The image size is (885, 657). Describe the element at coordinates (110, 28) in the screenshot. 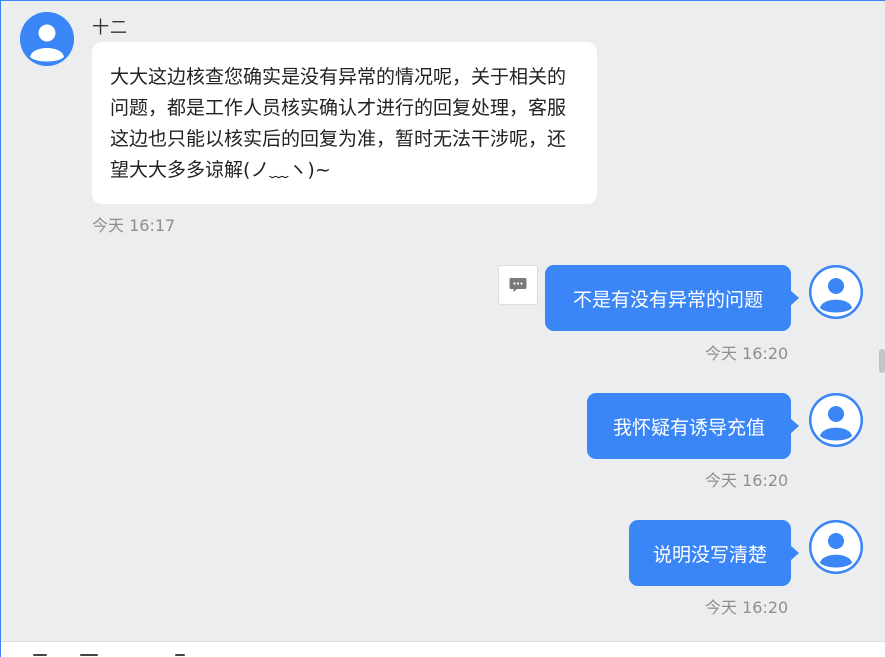

I see `sender-name: 十二` at that location.